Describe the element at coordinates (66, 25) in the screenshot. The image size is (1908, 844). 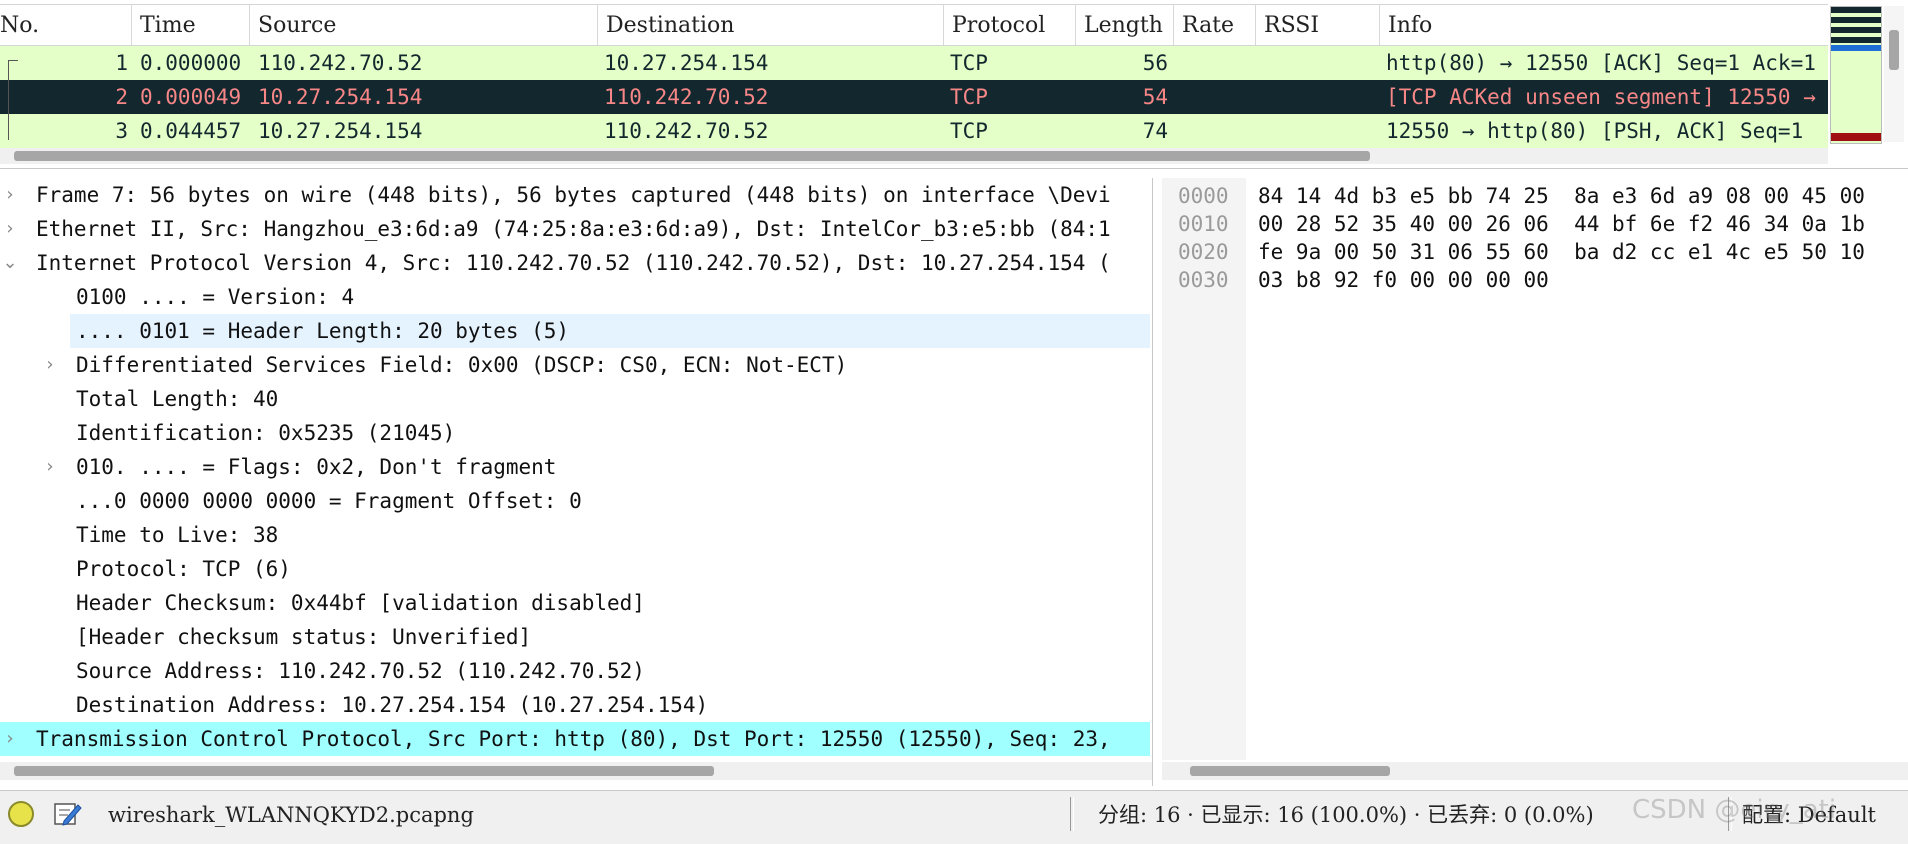
I see `column-header-no: No.` at that location.